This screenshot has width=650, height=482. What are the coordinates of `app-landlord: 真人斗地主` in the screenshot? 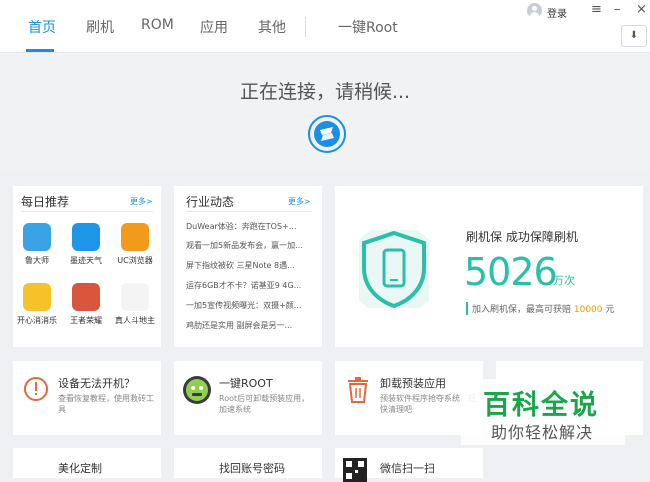 It's located at (135, 304).